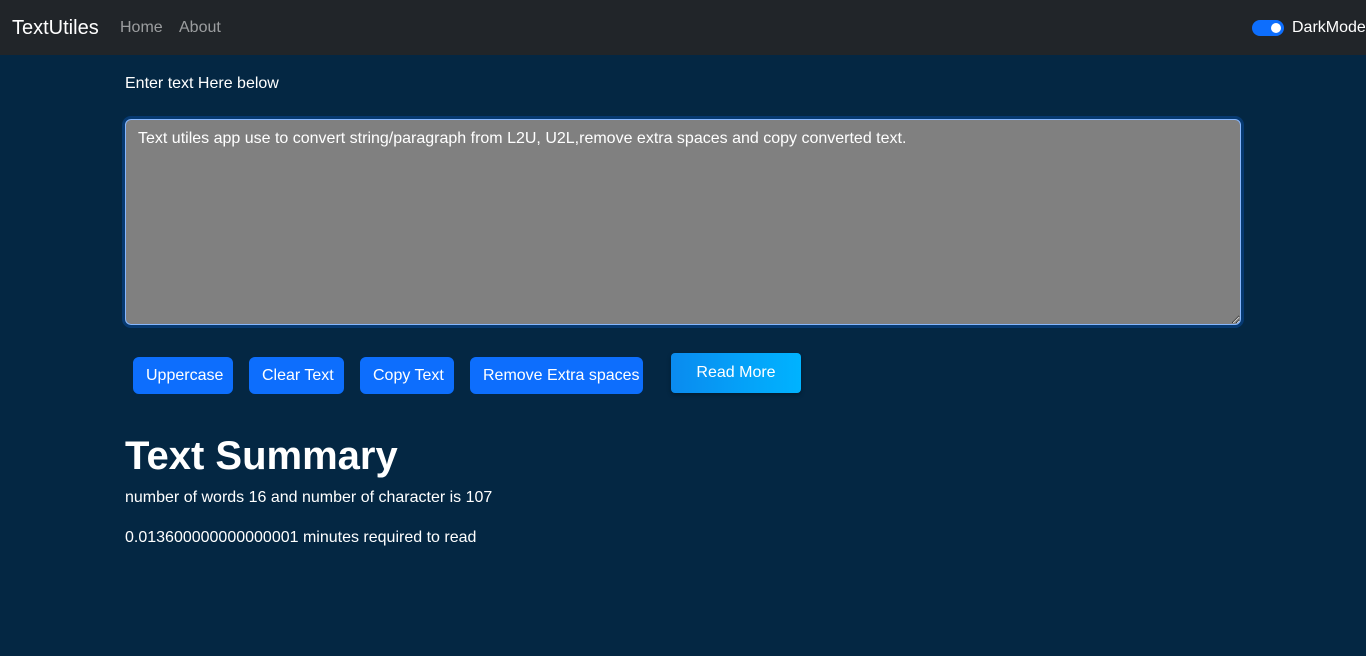 This screenshot has height=656, width=1366. Describe the element at coordinates (261, 456) in the screenshot. I see `summary-title: Text Summary` at that location.